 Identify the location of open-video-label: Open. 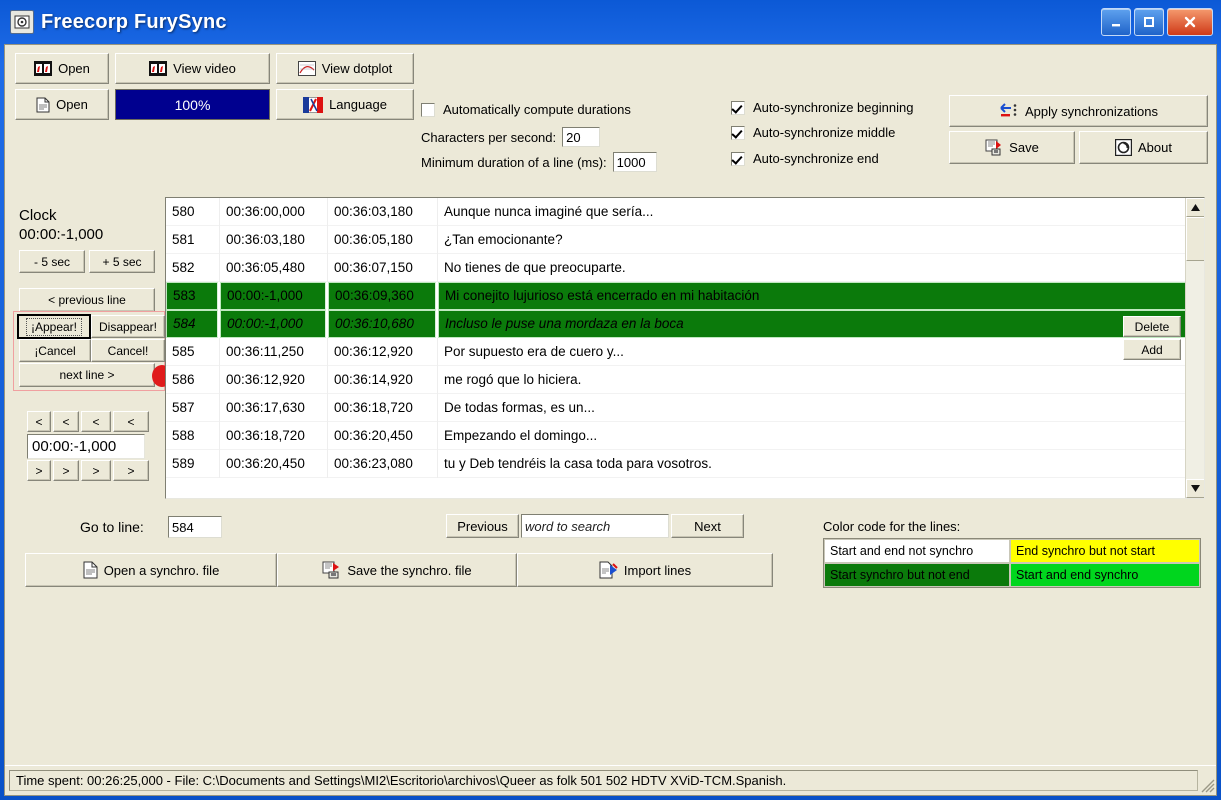
(74, 68).